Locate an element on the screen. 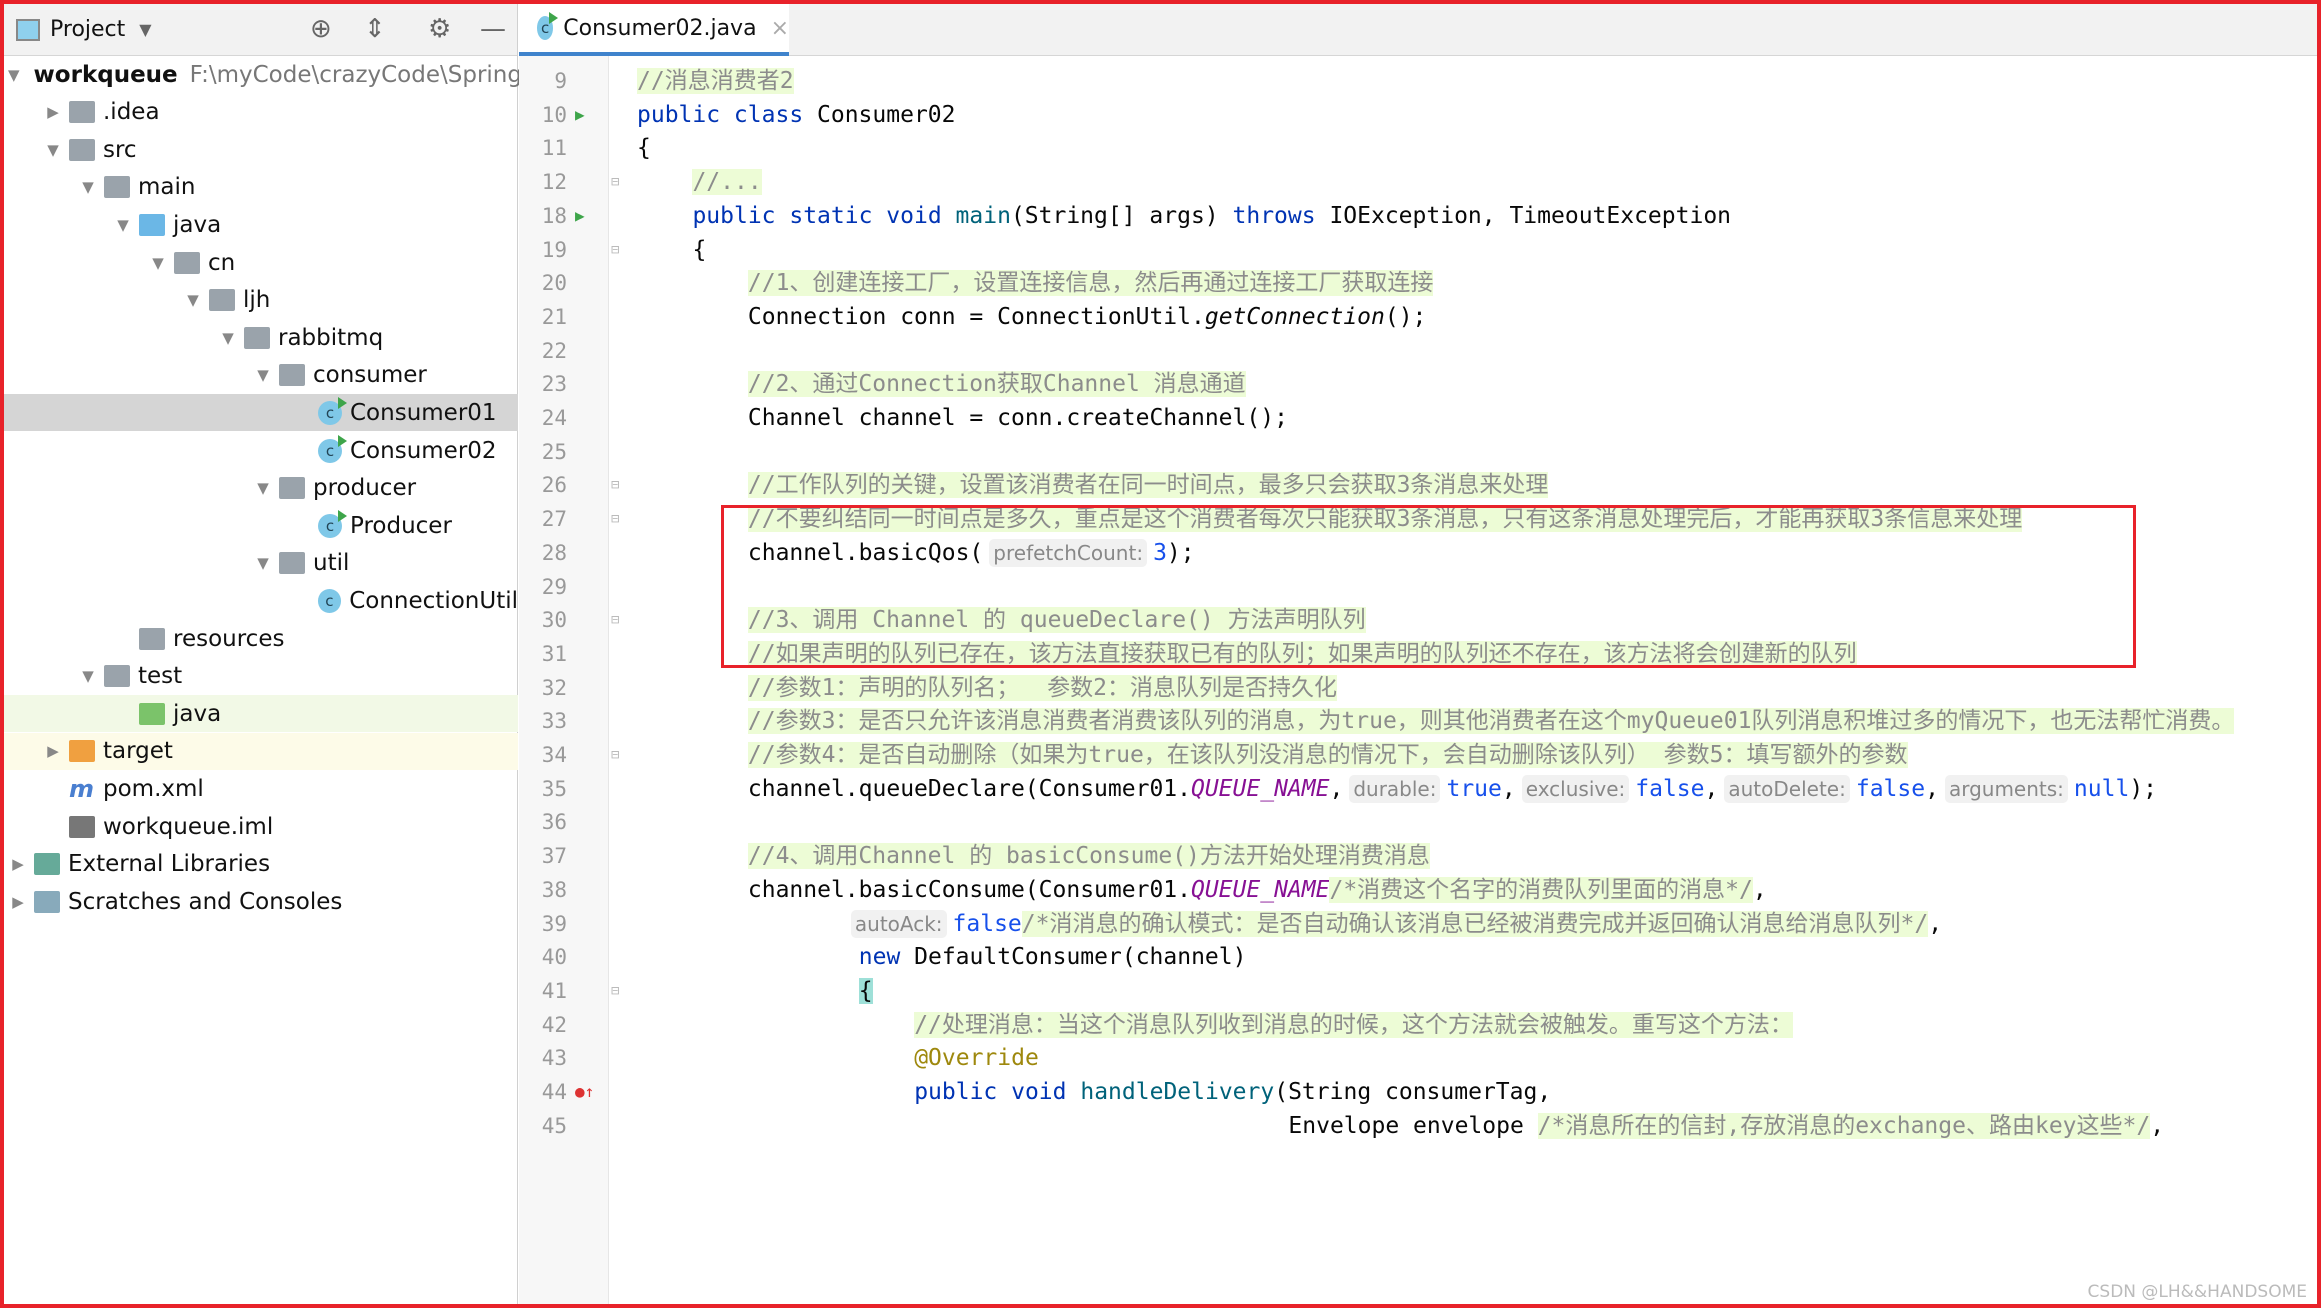 This screenshot has width=2321, height=1308. tree-item-external-libraries: ▶ External Libraries is located at coordinates (261, 864).